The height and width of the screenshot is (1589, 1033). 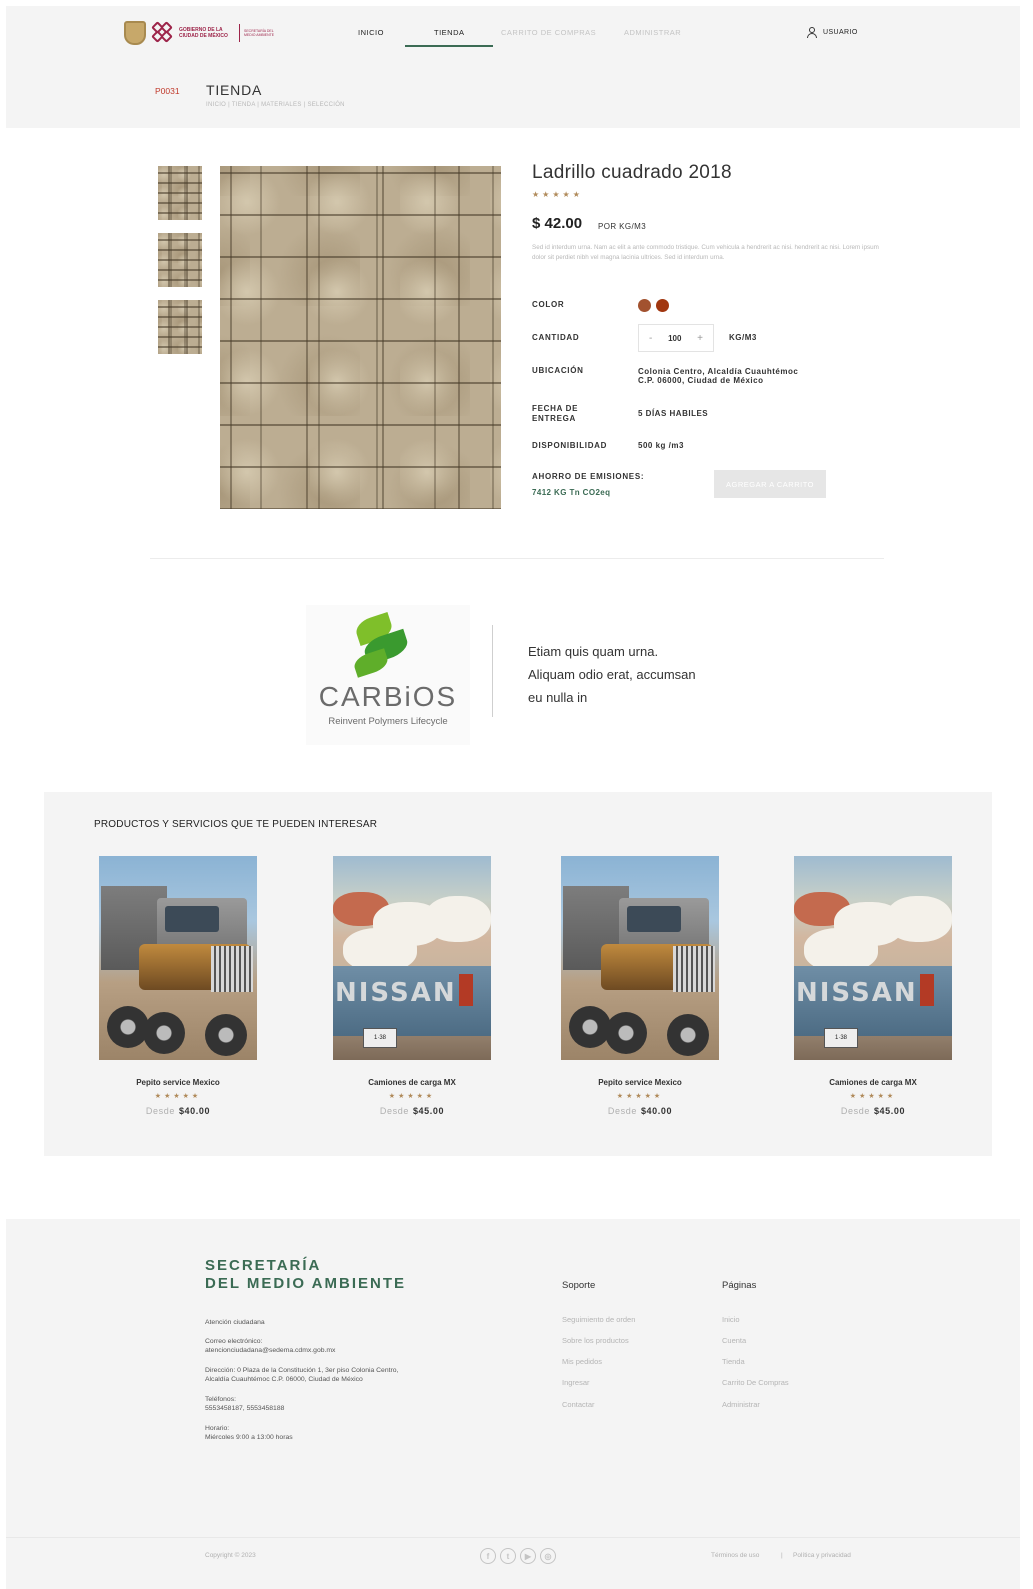 What do you see at coordinates (548, 32) in the screenshot?
I see `nav-carrito: CARRITO DE COMPRAS` at bounding box center [548, 32].